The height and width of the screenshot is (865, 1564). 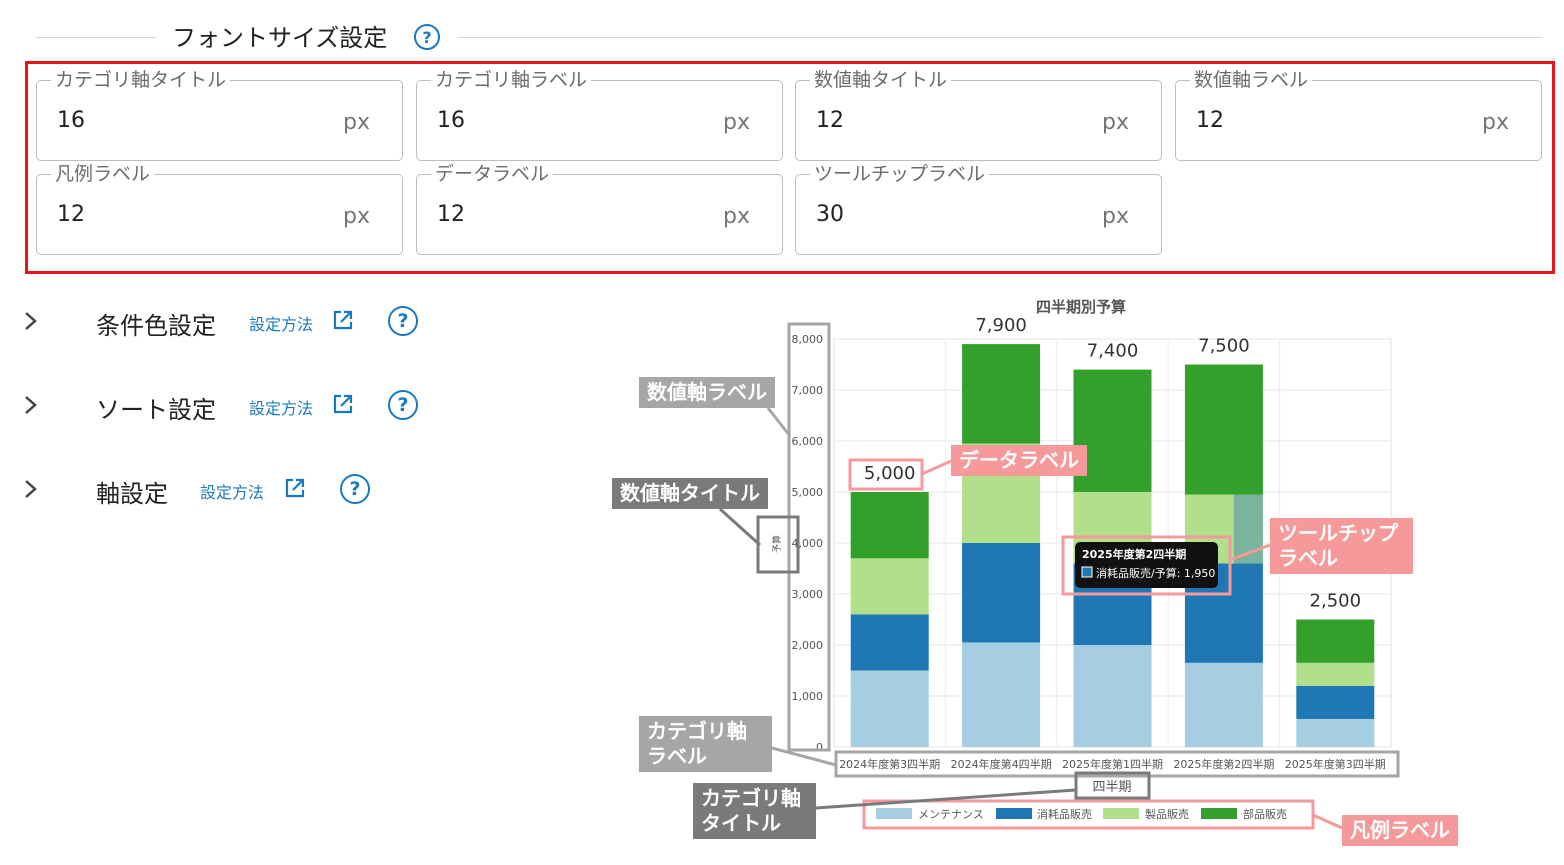 What do you see at coordinates (1112, 764) in the screenshot?
I see `x-tick-label: 2025年度第1四半期` at bounding box center [1112, 764].